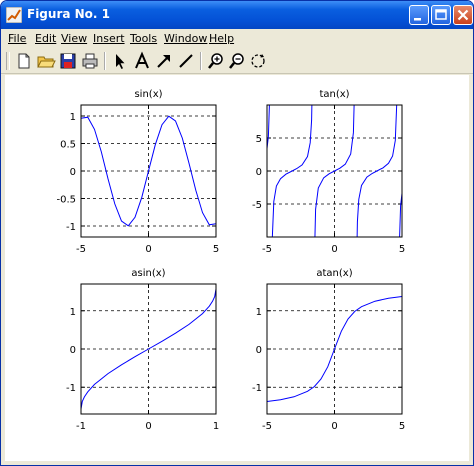  Describe the element at coordinates (81, 249) in the screenshot. I see `sin-xtick-label: -5` at that location.